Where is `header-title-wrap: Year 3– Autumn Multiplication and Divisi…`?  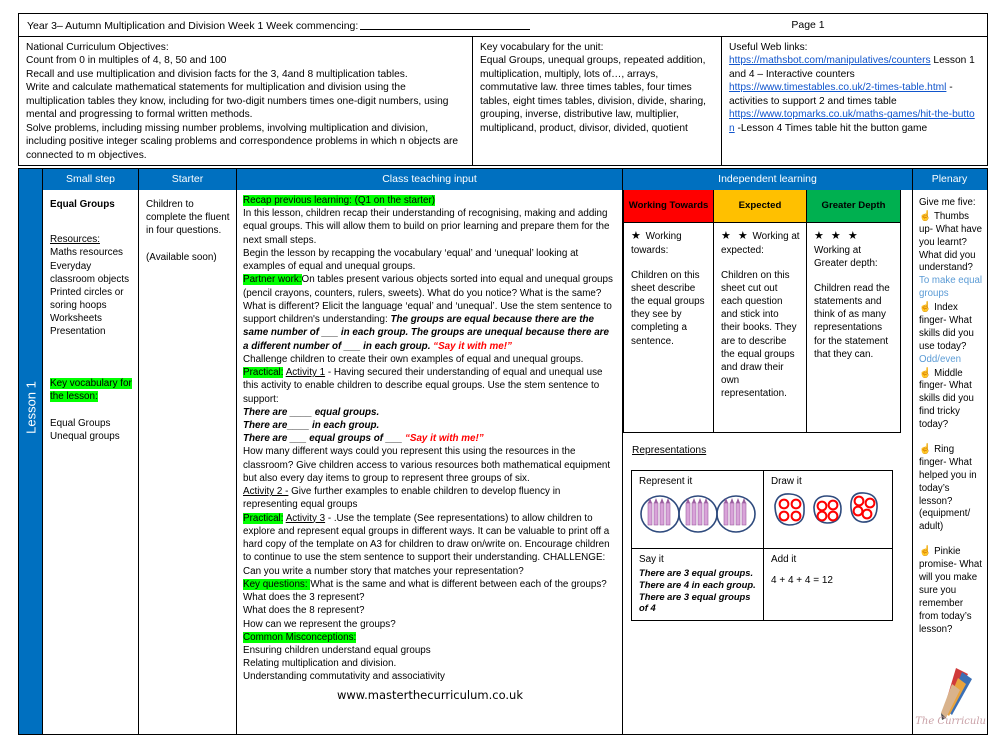
header-title-wrap: Year 3– Autumn Multiplication and Divisi… is located at coordinates (275, 25).